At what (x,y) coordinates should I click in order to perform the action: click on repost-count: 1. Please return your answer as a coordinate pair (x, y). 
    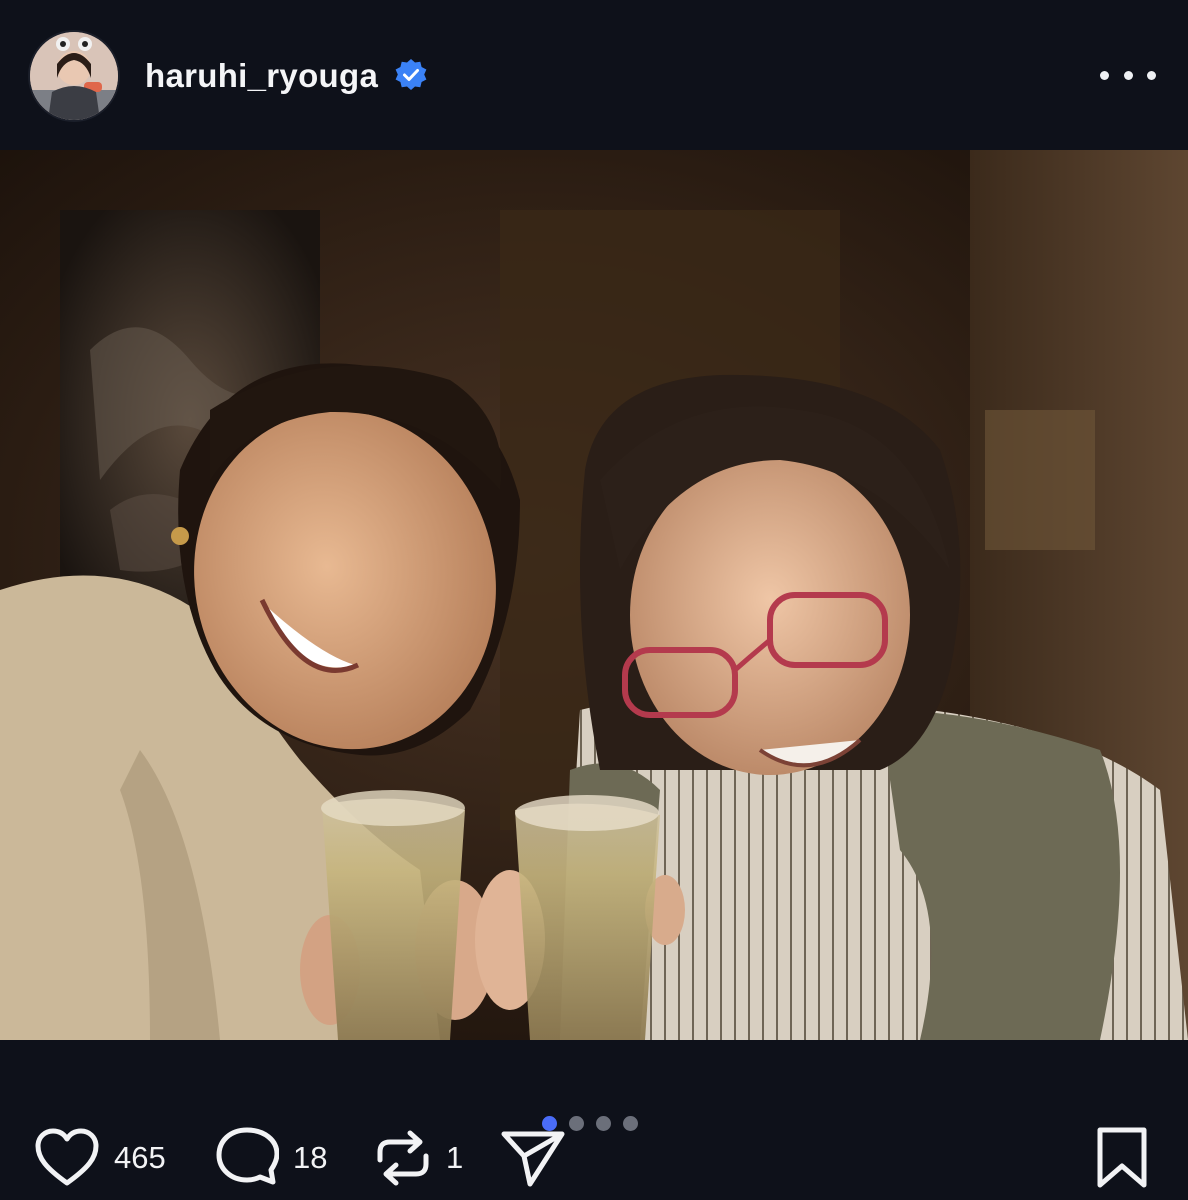
    Looking at the image, I should click on (455, 1157).